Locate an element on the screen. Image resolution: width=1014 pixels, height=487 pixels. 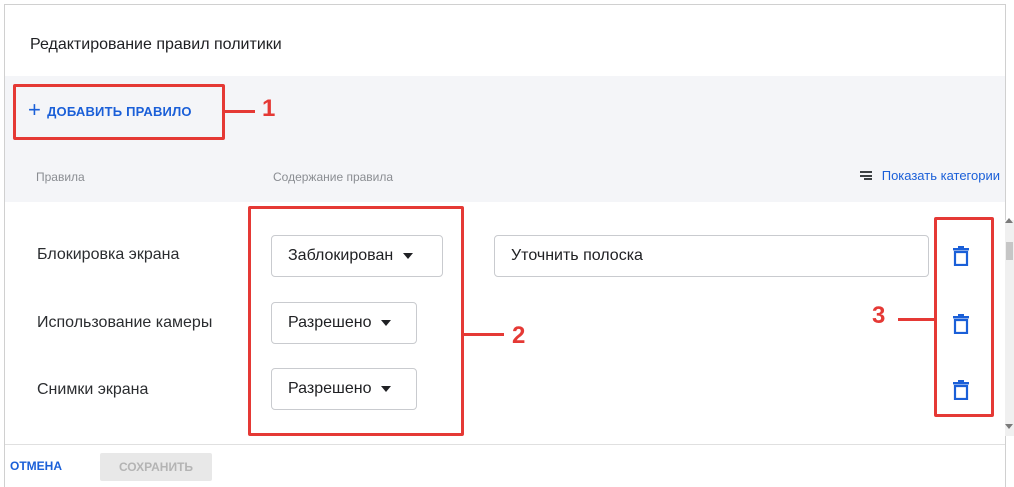
scroll-up-arrow-icon is located at coordinates (1009, 220).